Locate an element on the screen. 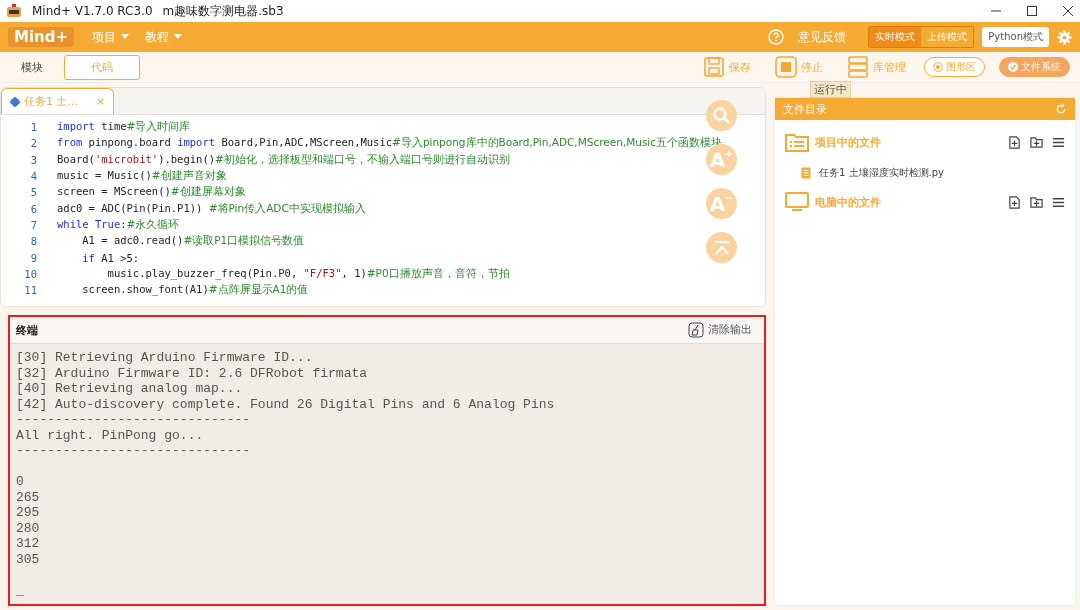 The width and height of the screenshot is (1080, 610). help-icon is located at coordinates (776, 37).